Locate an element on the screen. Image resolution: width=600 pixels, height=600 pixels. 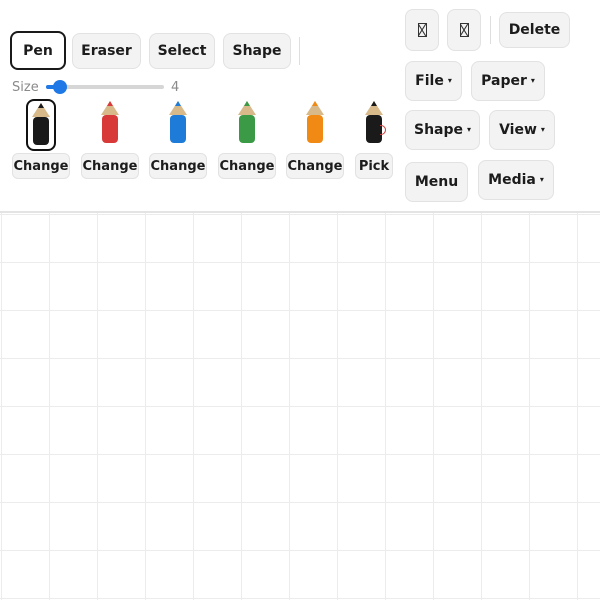
shape-menu-label: Shape is located at coordinates (438, 130).